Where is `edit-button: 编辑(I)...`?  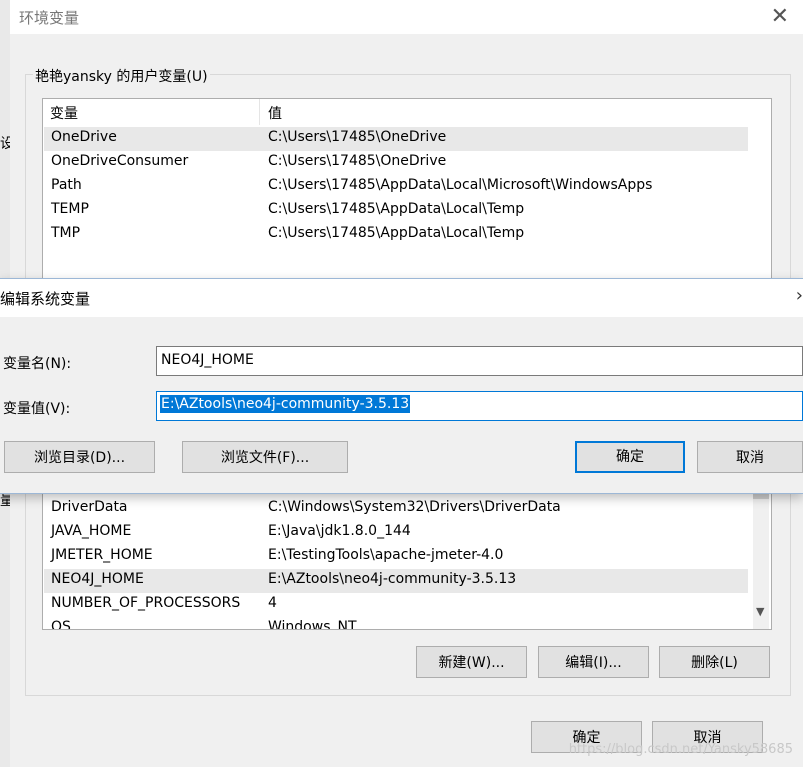 edit-button: 编辑(I)... is located at coordinates (593, 662).